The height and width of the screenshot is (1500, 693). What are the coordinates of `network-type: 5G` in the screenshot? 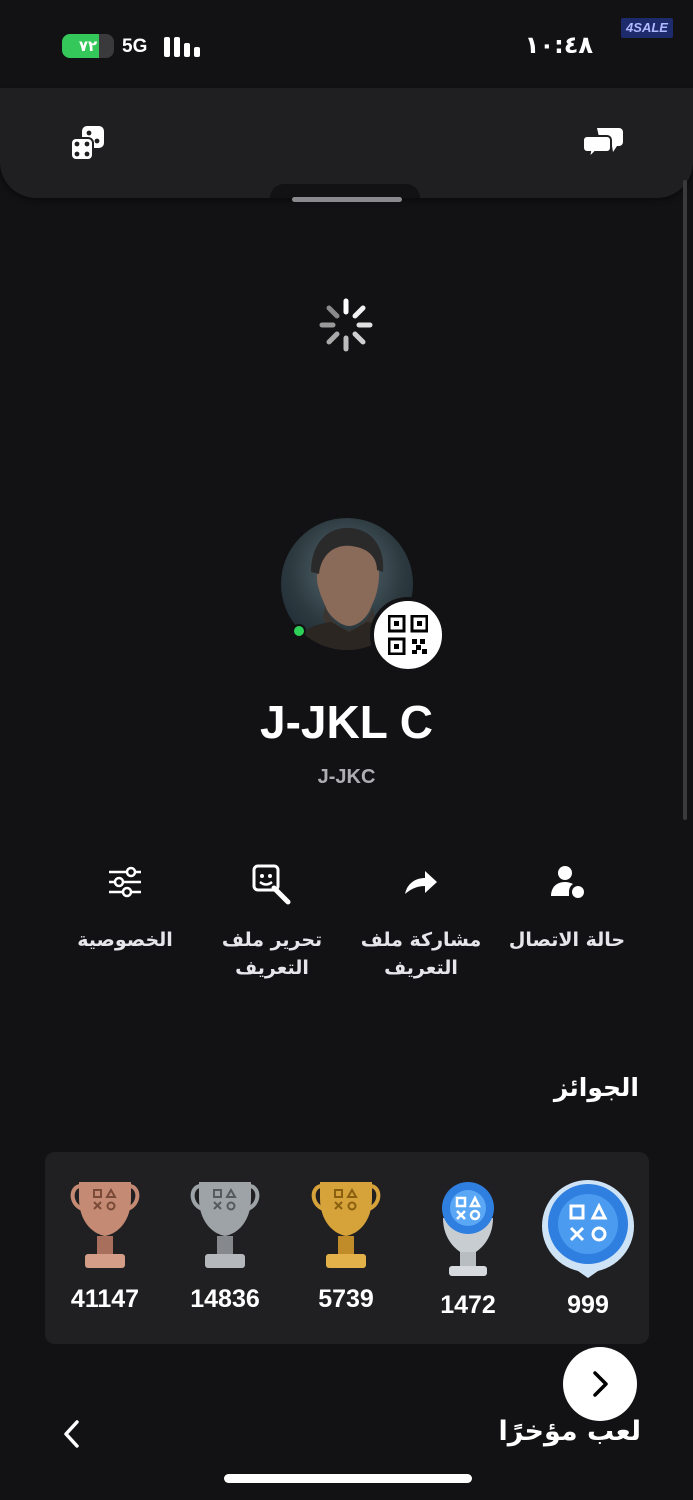 It's located at (135, 46).